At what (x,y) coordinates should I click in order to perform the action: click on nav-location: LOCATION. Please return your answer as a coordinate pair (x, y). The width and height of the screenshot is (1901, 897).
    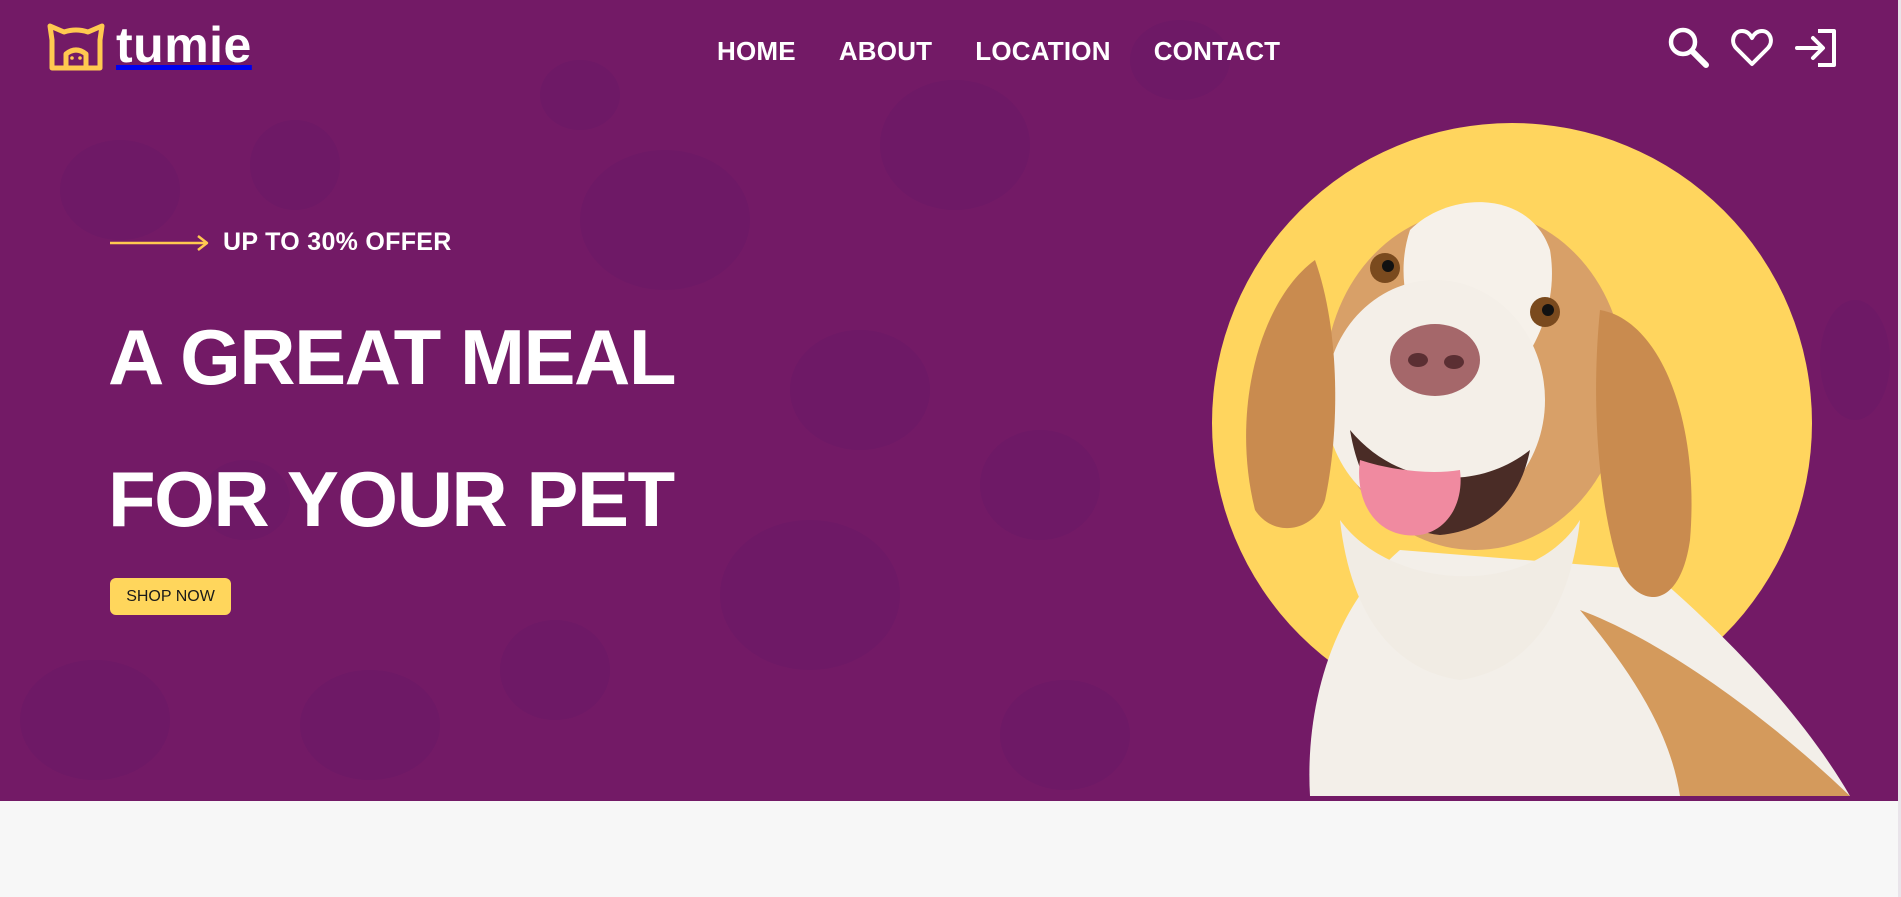
    Looking at the image, I should click on (1042, 51).